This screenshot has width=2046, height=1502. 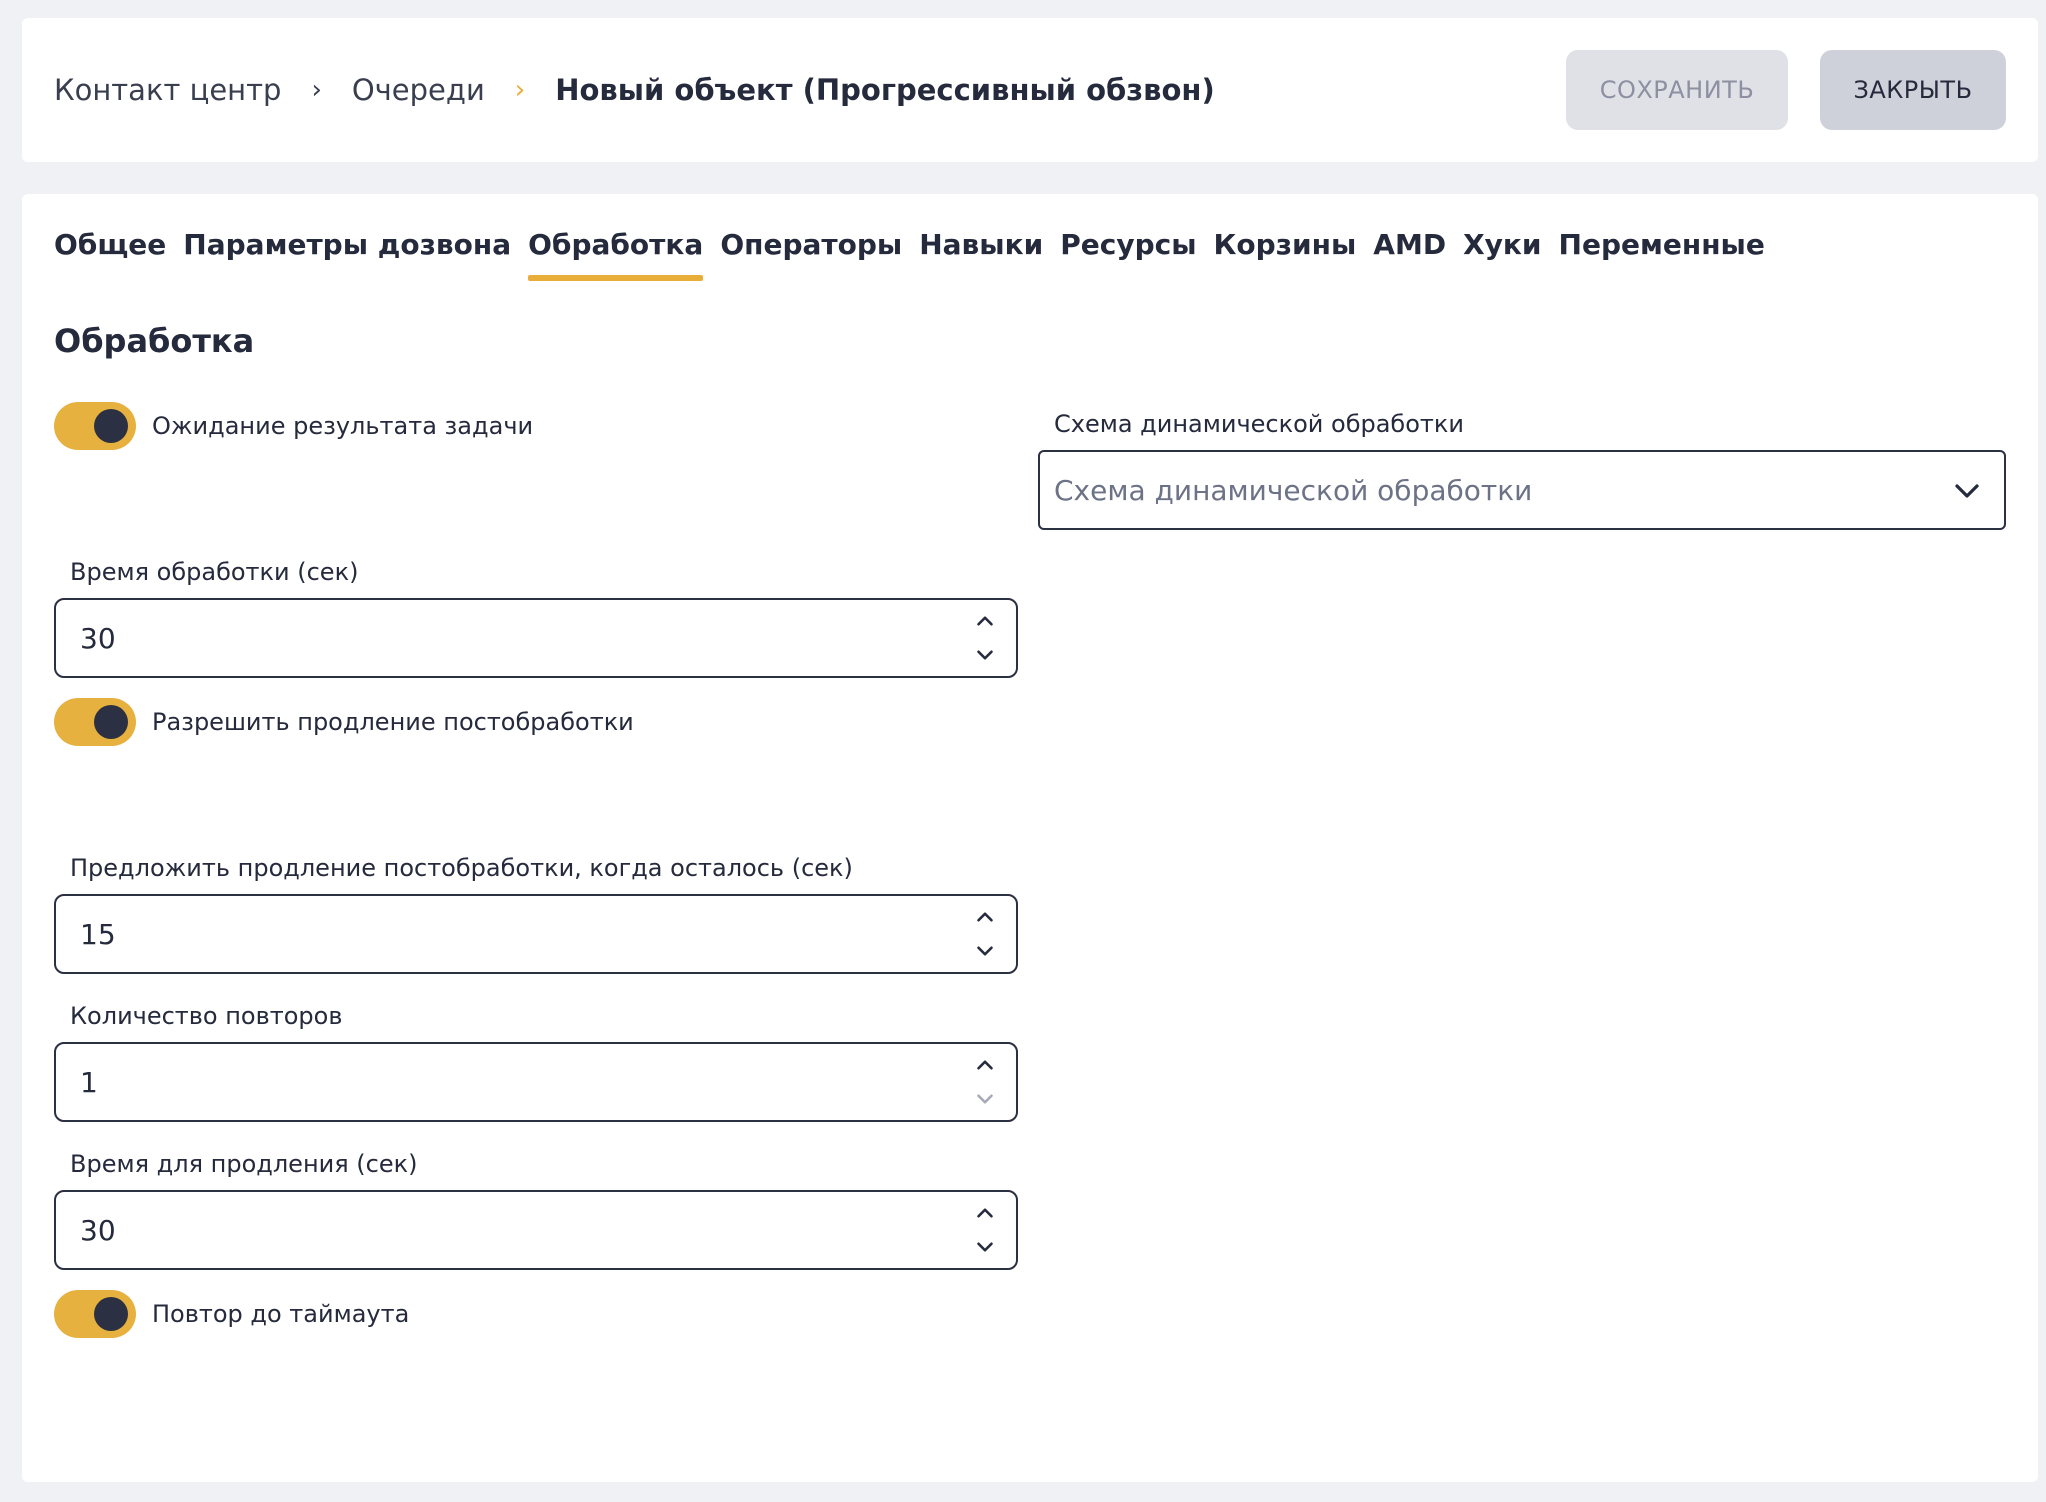 I want to click on dynamic-scheme-placeholder: Схема динамической обработки, so click(x=1293, y=490).